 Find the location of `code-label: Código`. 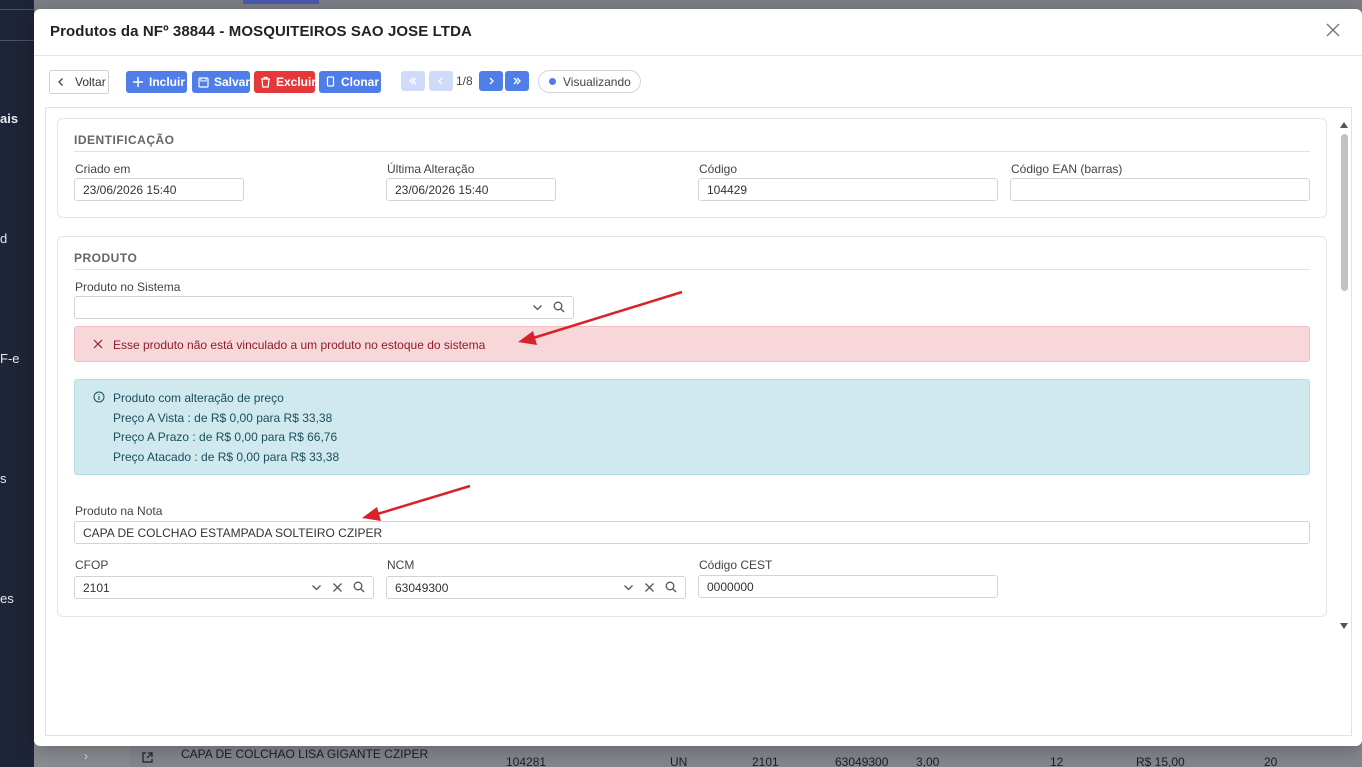

code-label: Código is located at coordinates (718, 169).